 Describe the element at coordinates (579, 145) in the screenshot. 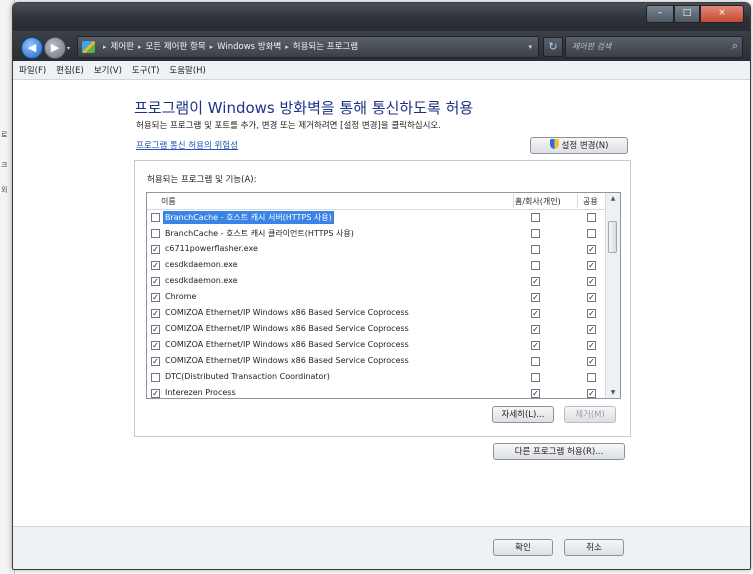

I see `change-settings-button: 설정 변경(N)` at that location.